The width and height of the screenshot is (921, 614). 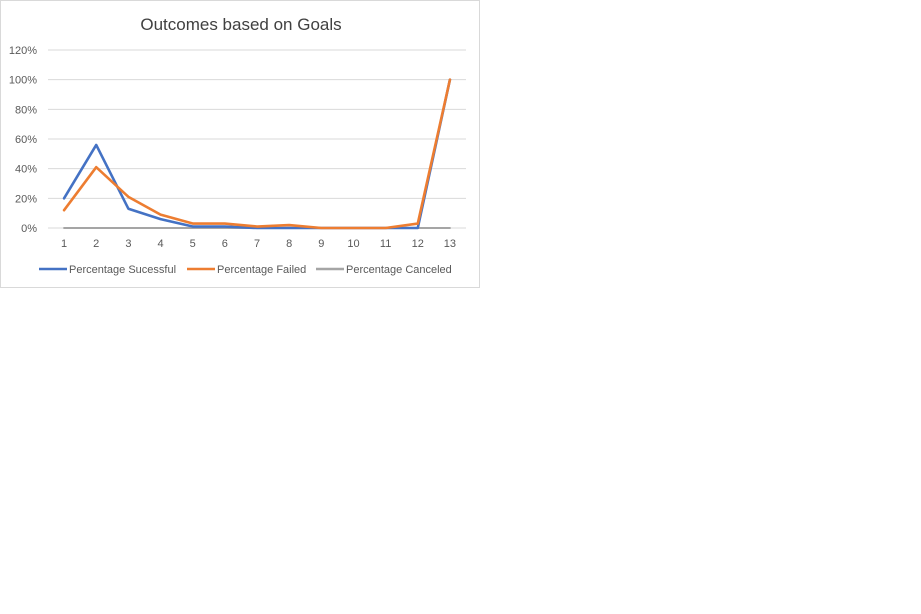 What do you see at coordinates (26, 199) in the screenshot?
I see `y-tick-label: 20%` at bounding box center [26, 199].